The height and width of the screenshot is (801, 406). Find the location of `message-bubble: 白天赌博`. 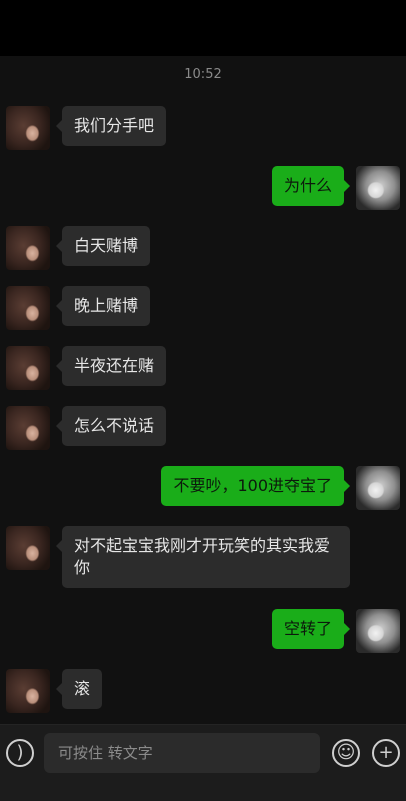

message-bubble: 白天赌博 is located at coordinates (103, 246).